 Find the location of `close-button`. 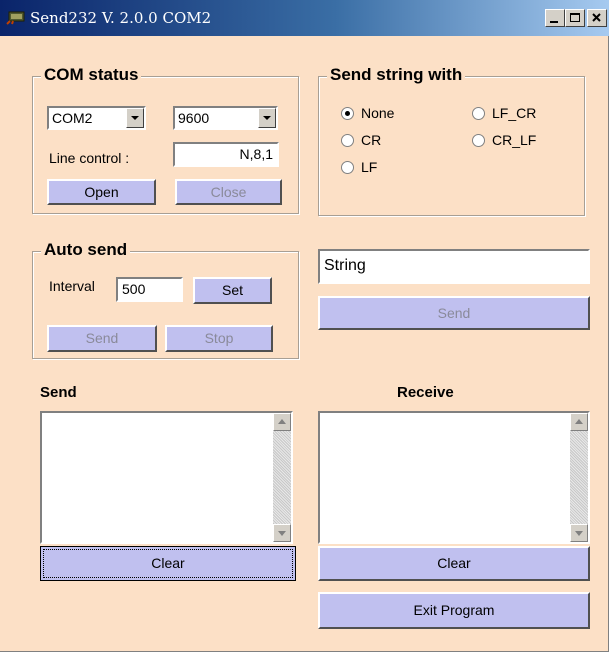

close-button is located at coordinates (597, 18).